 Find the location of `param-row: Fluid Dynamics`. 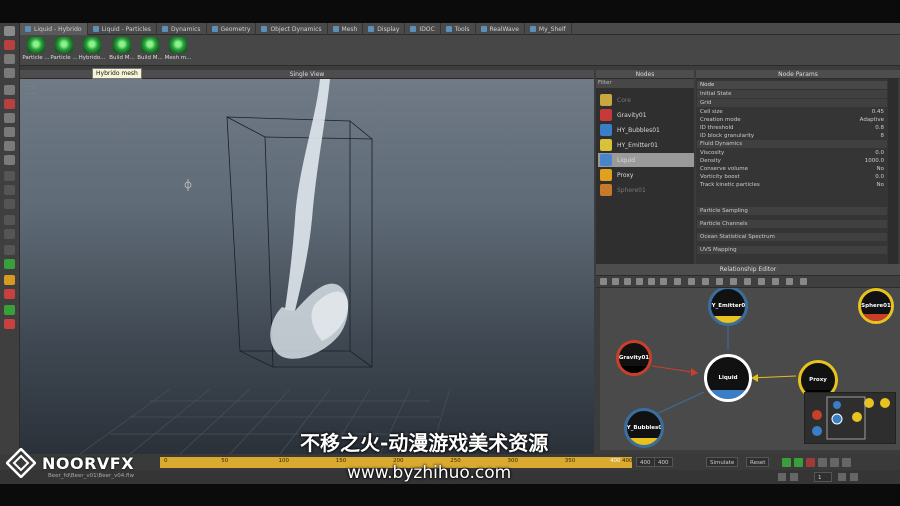

param-row: Fluid Dynamics is located at coordinates (792, 144).